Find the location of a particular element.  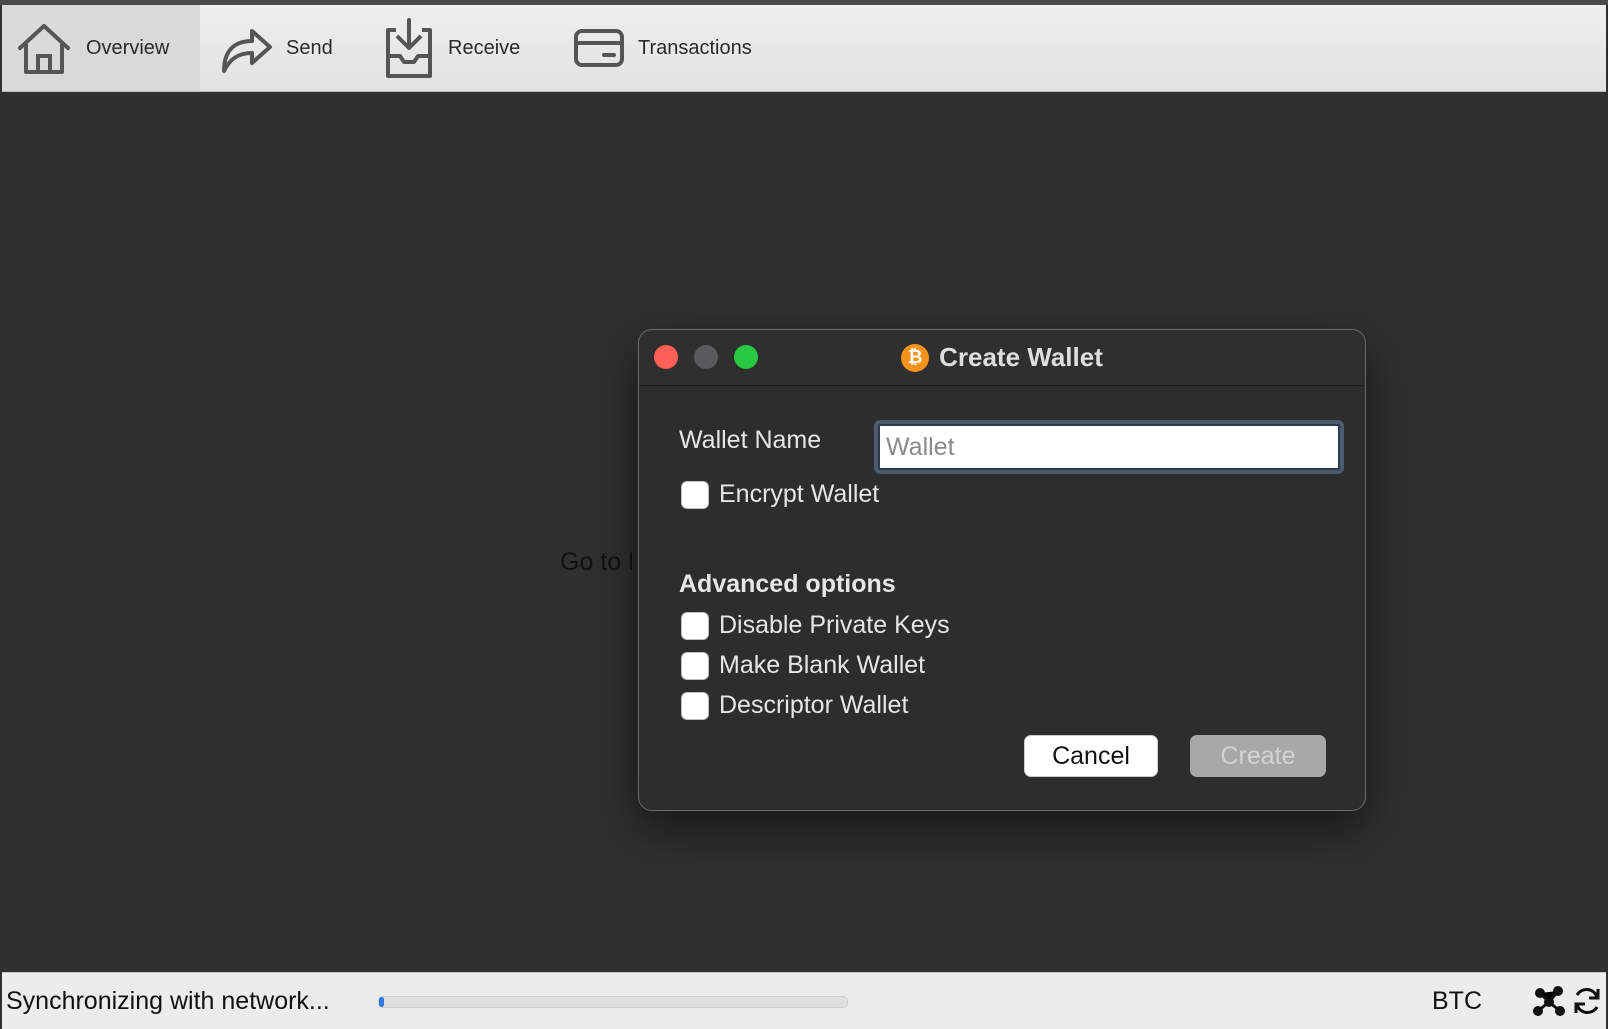

wallet-name-focus-ring is located at coordinates (1109, 447).